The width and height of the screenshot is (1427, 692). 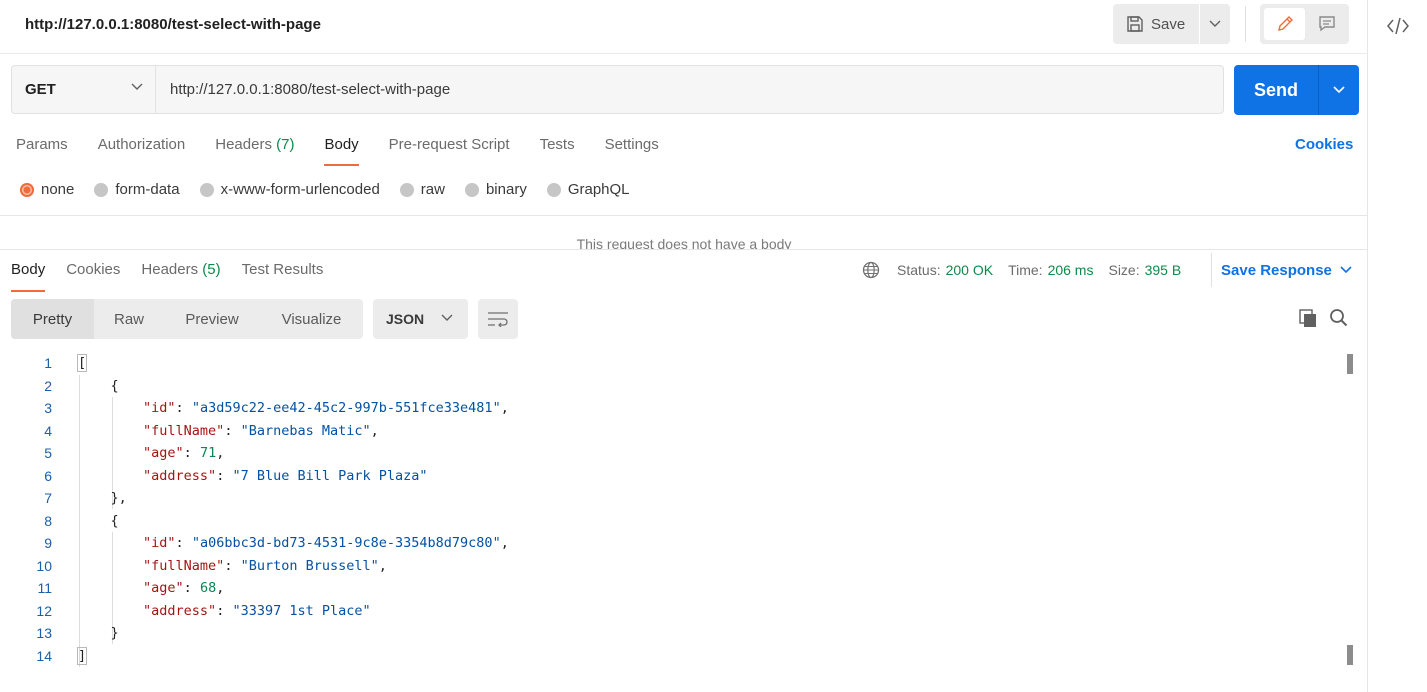 I want to click on code-snippet-icon, so click(x=1398, y=26).